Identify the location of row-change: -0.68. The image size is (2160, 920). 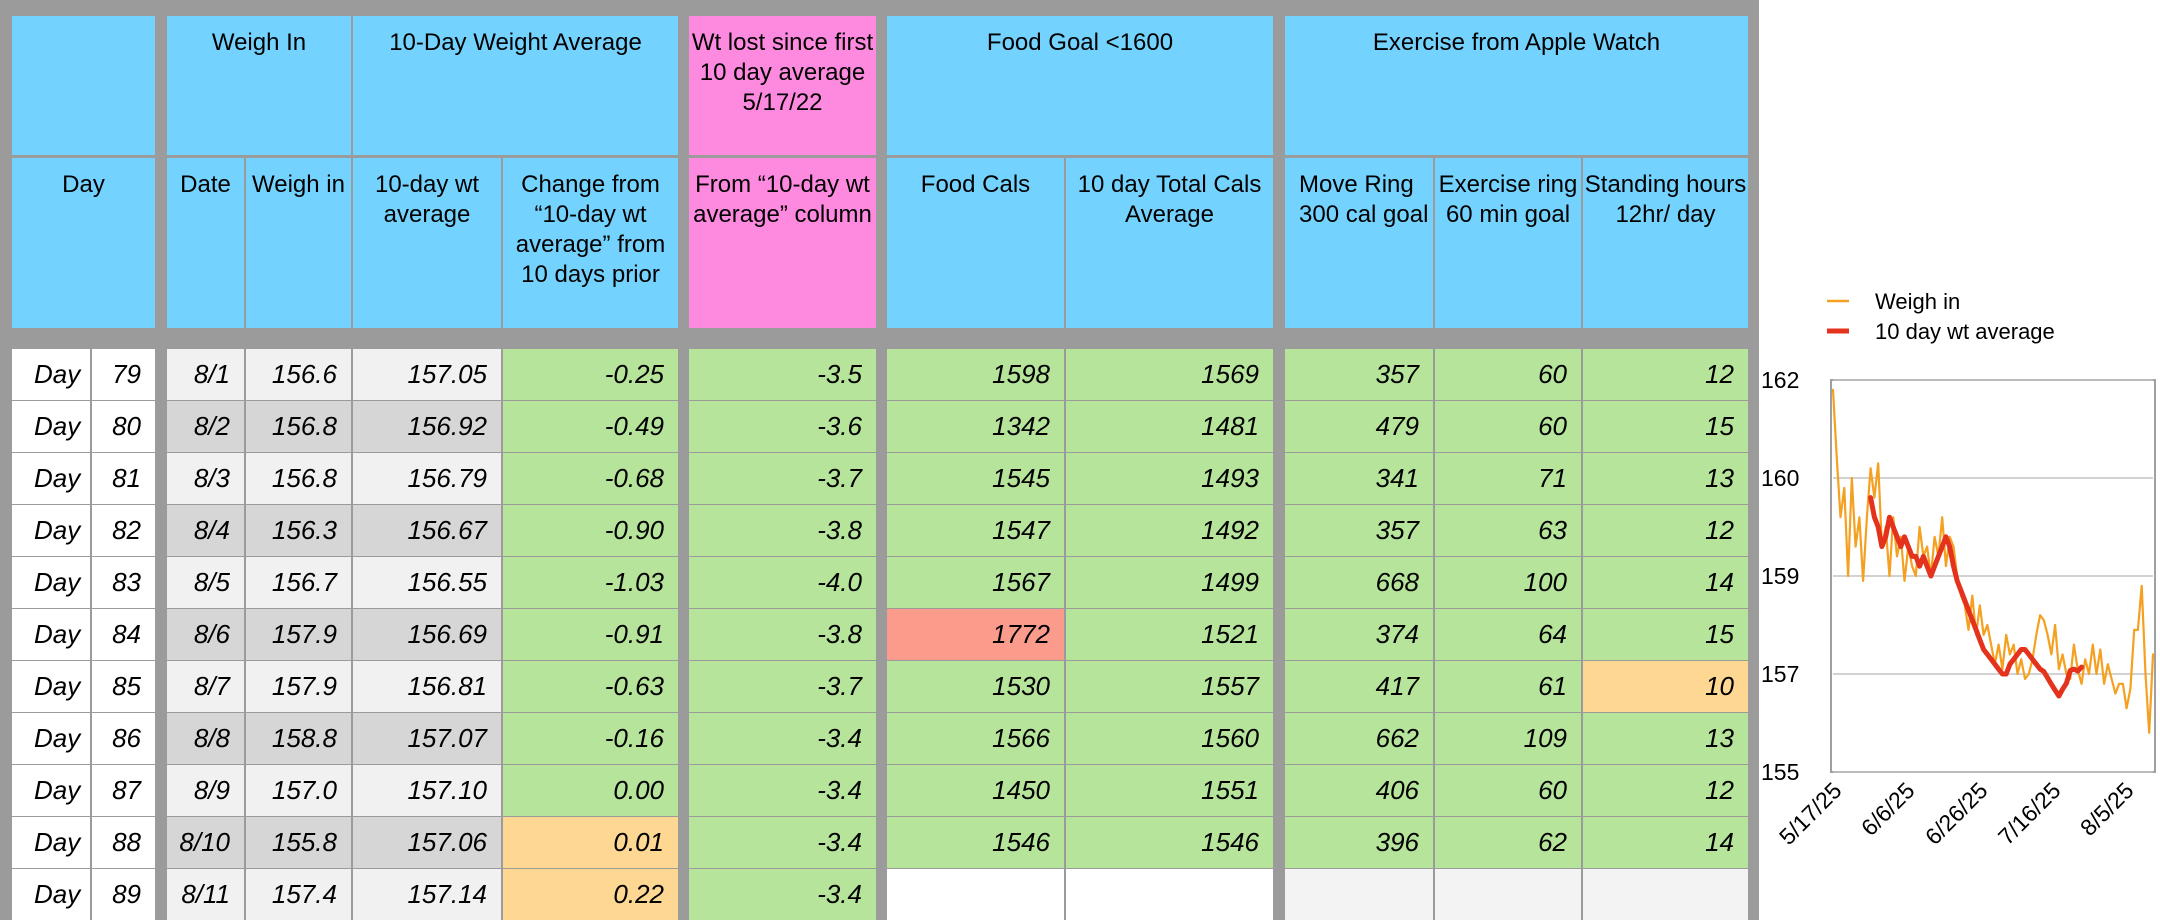
(590, 478).